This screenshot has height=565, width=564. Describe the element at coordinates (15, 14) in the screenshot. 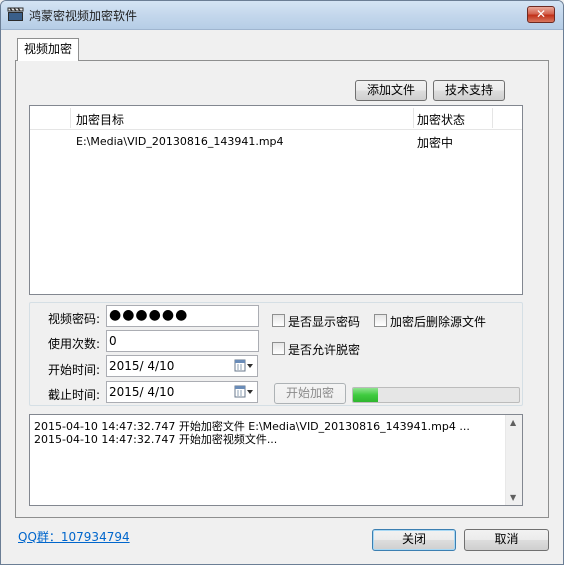

I see `clapperboard-icon` at that location.